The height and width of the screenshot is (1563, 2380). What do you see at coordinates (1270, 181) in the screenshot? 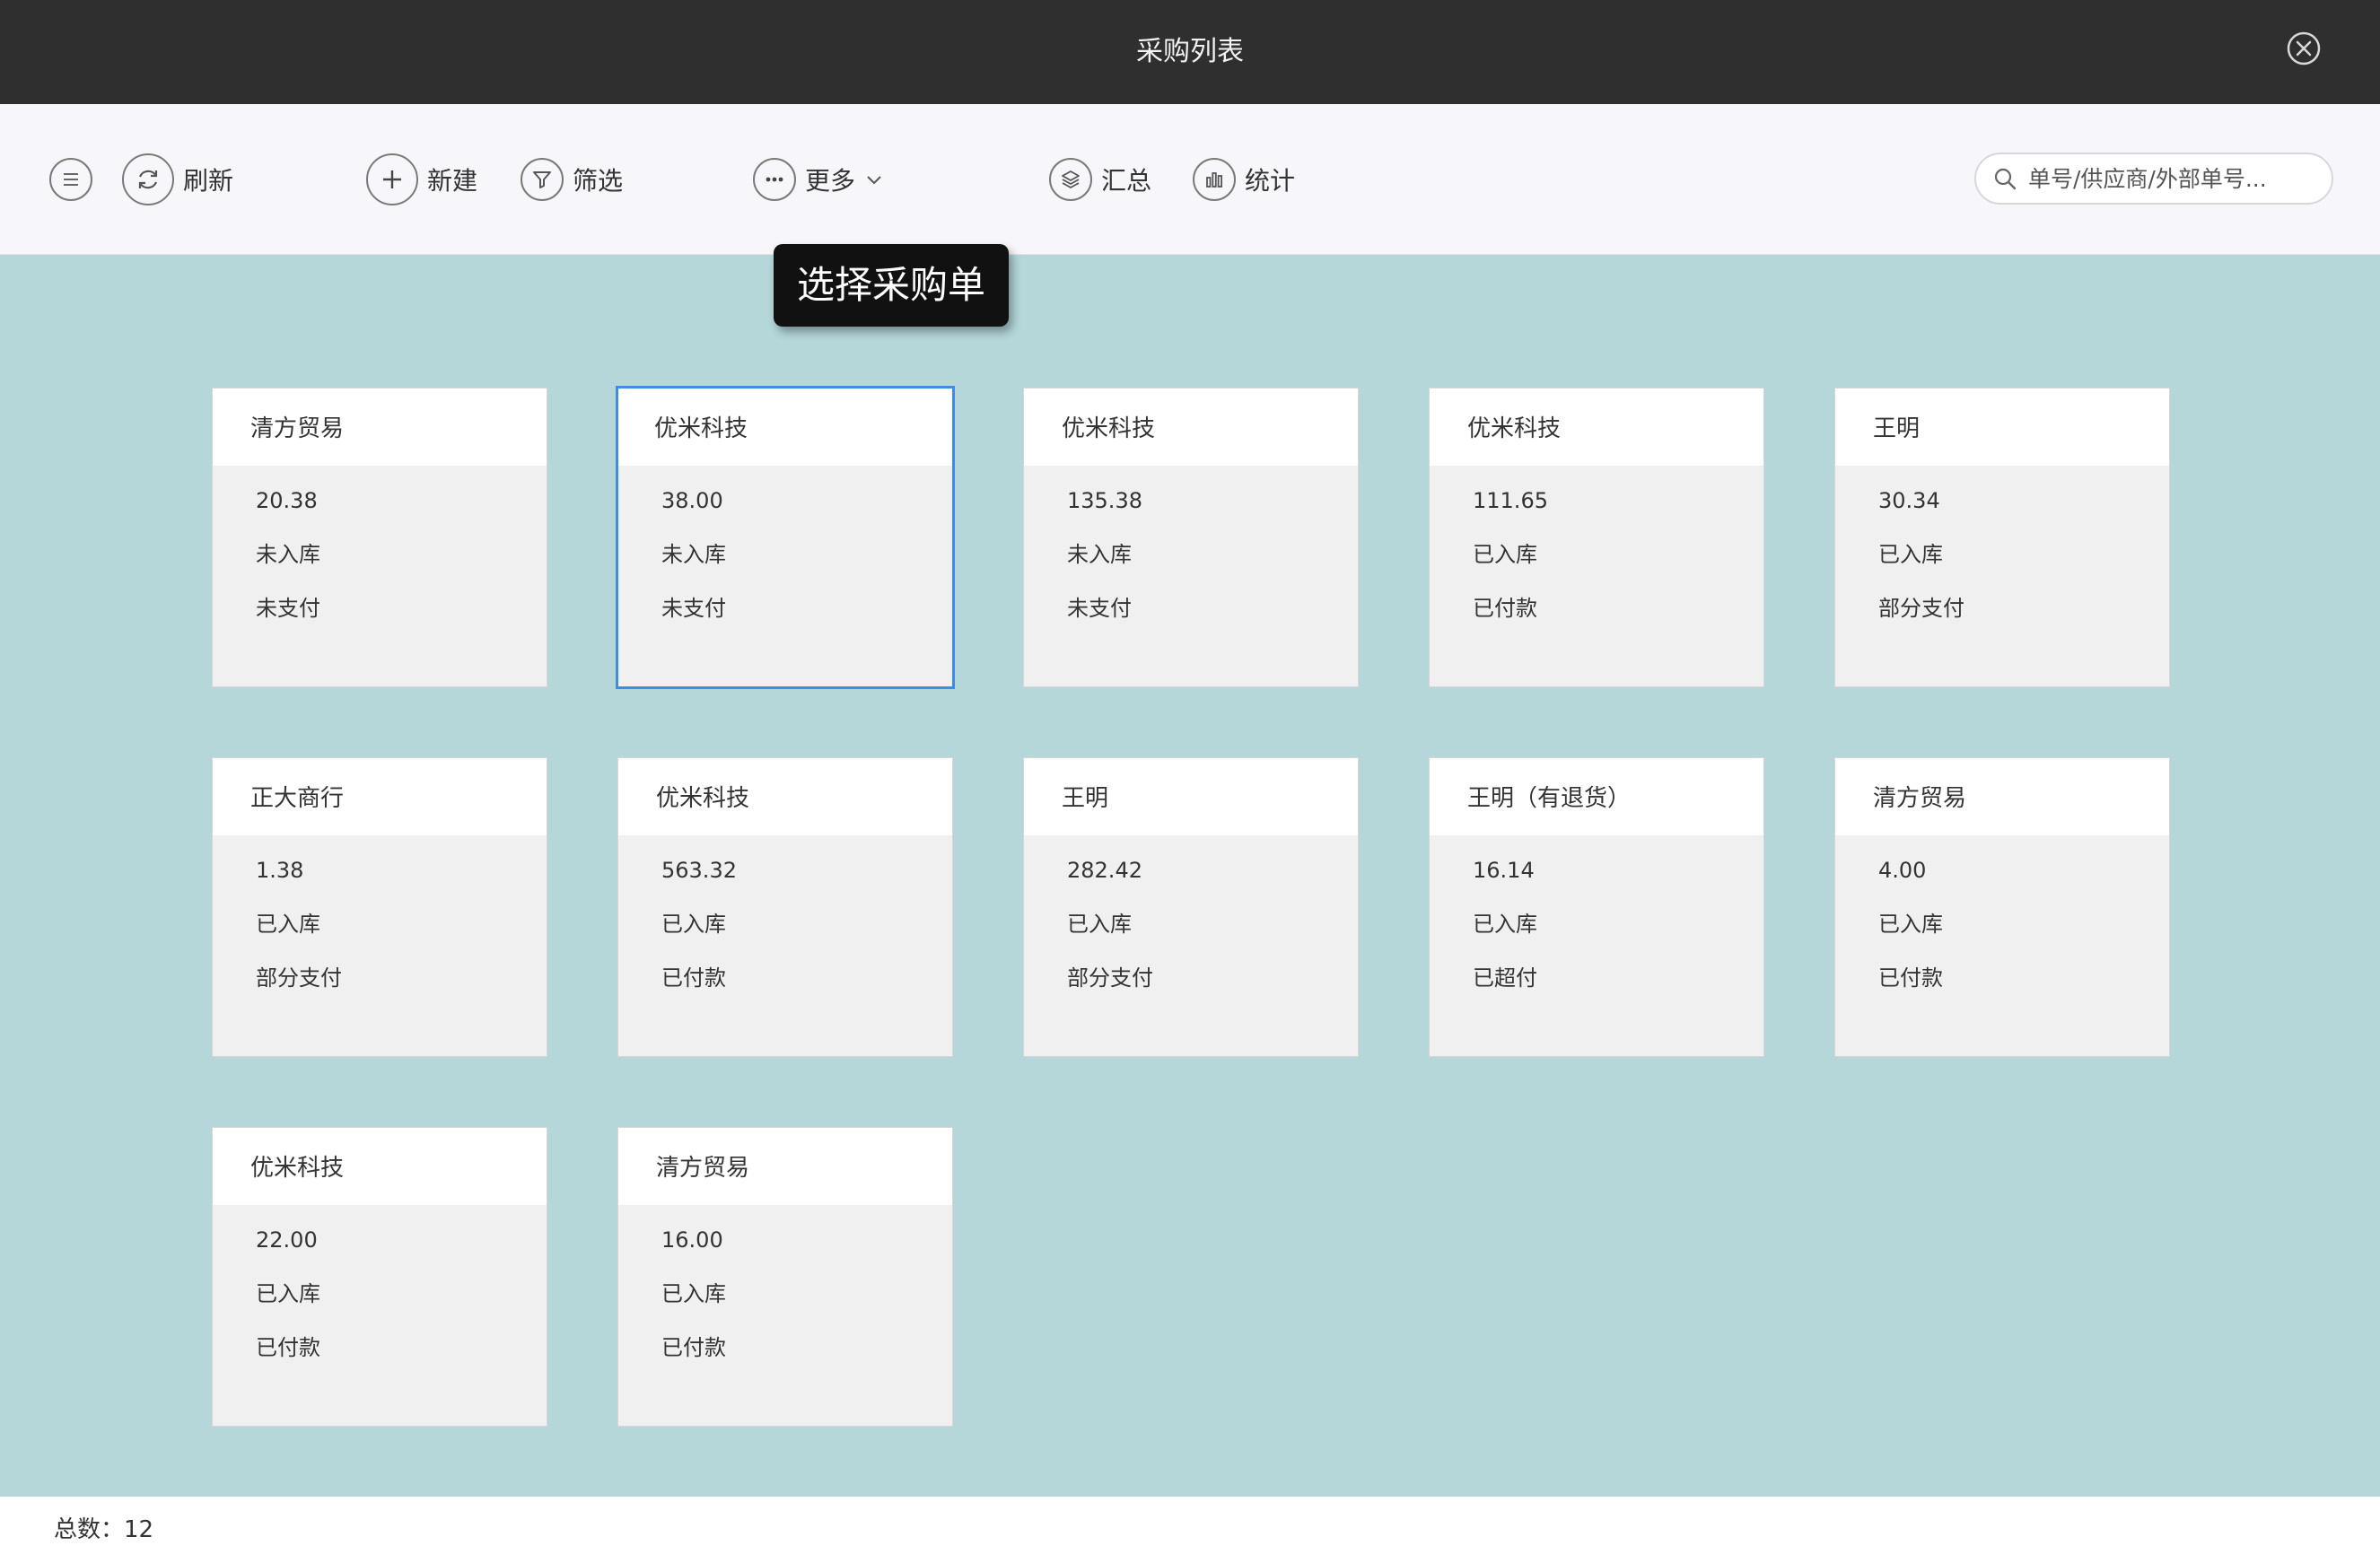
I see `stats-label: 统计` at bounding box center [1270, 181].